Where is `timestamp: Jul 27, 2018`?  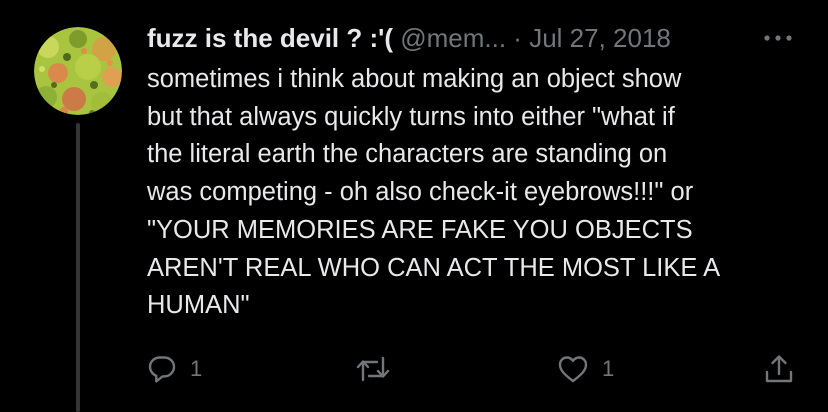
timestamp: Jul 27, 2018 is located at coordinates (600, 38).